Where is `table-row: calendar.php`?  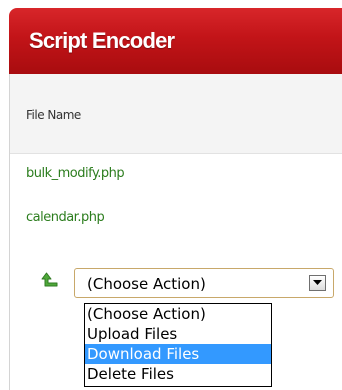
table-row: calendar.php is located at coordinates (176, 218).